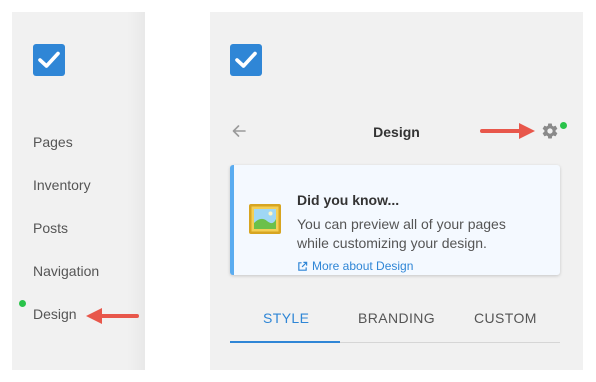 This screenshot has height=382, width=596. Describe the element at coordinates (303, 266) in the screenshot. I see `external-link-icon` at that location.